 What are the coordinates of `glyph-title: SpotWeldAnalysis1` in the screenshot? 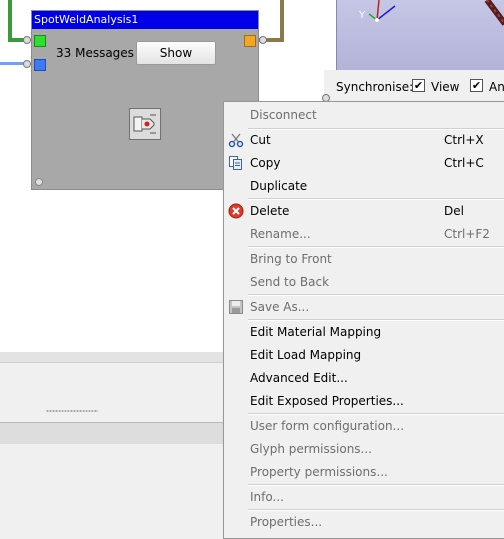 It's located at (145, 20).